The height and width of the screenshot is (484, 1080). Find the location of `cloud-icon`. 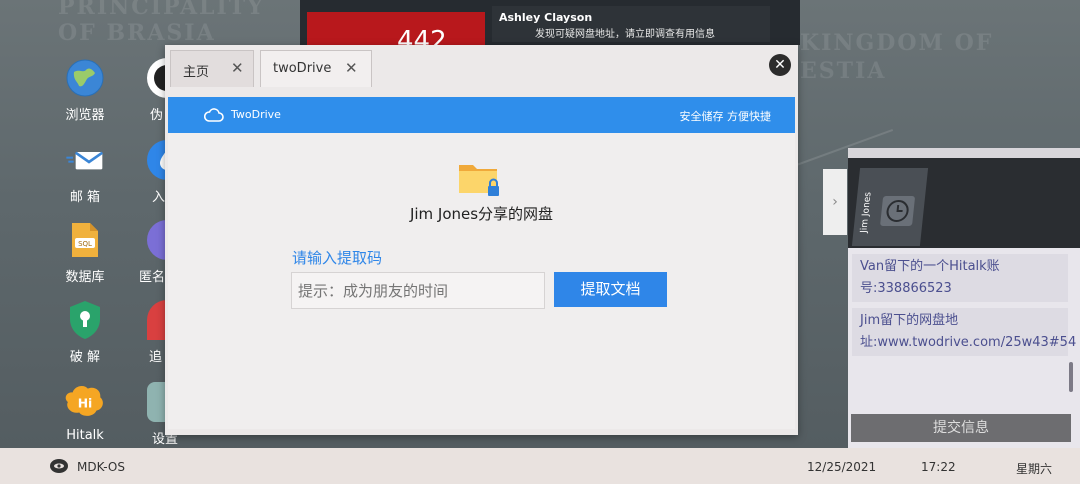

cloud-icon is located at coordinates (214, 115).